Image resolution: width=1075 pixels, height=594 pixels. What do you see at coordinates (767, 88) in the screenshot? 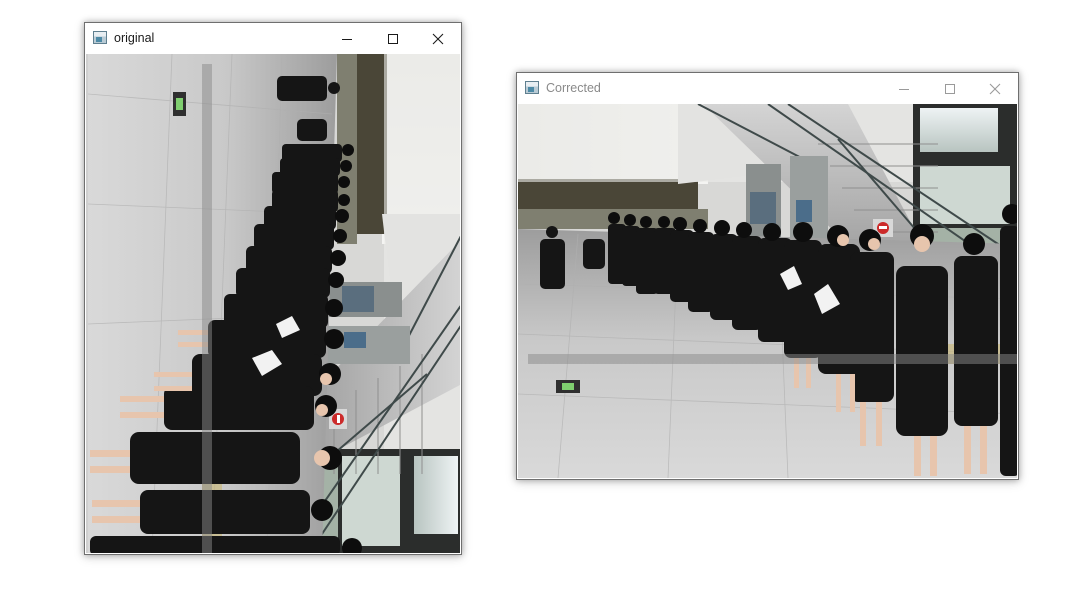
I see `title-bar: Corrected` at bounding box center [767, 88].